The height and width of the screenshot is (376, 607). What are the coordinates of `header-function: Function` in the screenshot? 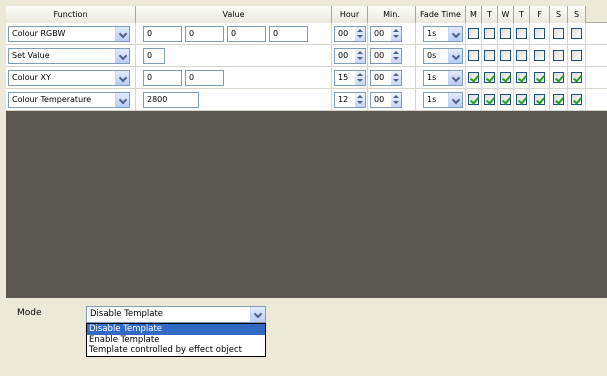 It's located at (71, 14).